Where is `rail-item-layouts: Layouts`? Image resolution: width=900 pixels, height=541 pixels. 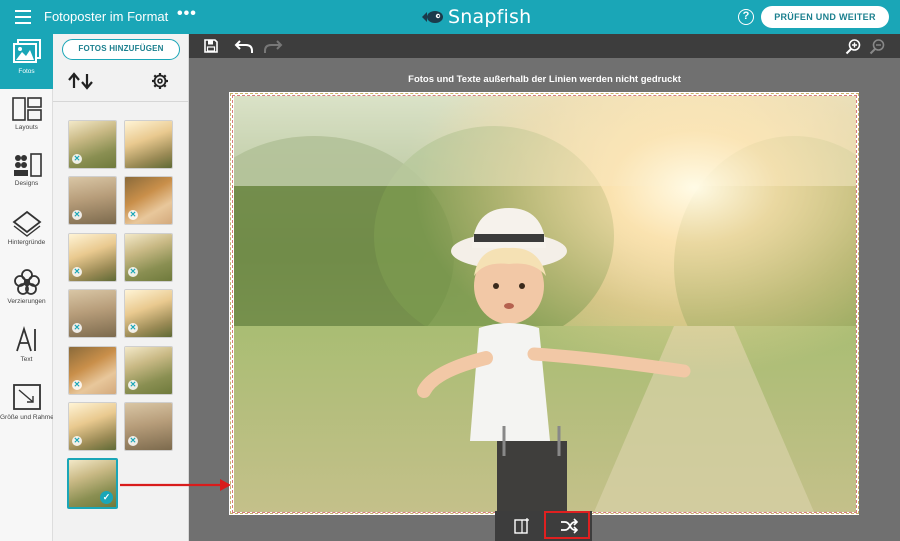 rail-item-layouts: Layouts is located at coordinates (26, 113).